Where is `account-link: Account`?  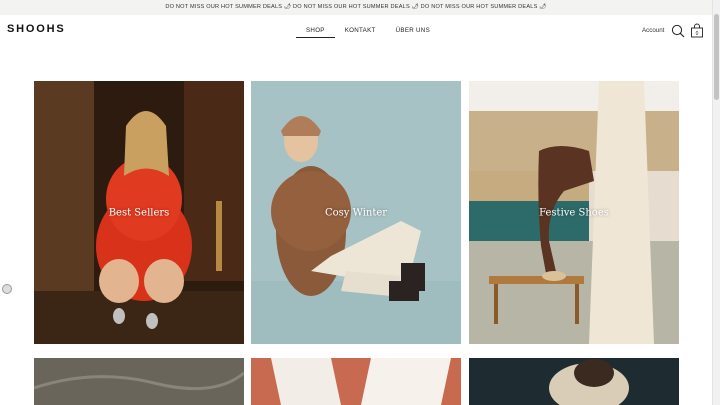
account-link: Account is located at coordinates (653, 30).